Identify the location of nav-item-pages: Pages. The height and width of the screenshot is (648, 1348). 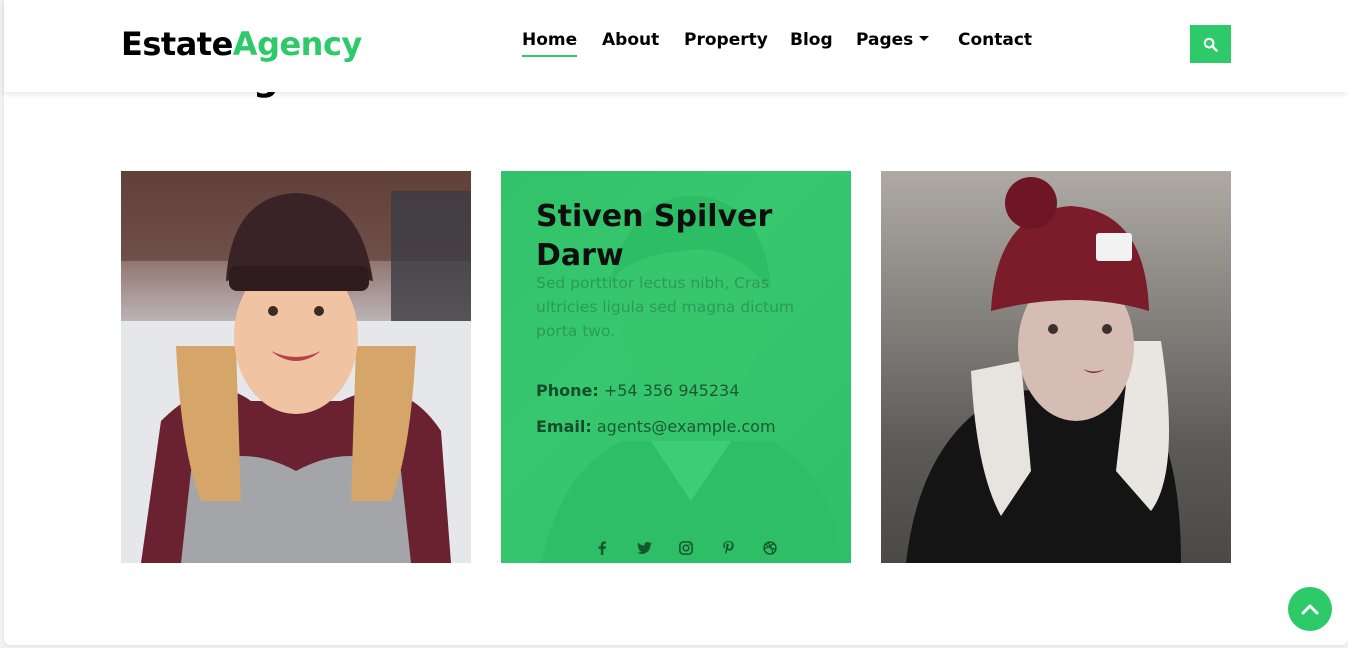
(893, 40).